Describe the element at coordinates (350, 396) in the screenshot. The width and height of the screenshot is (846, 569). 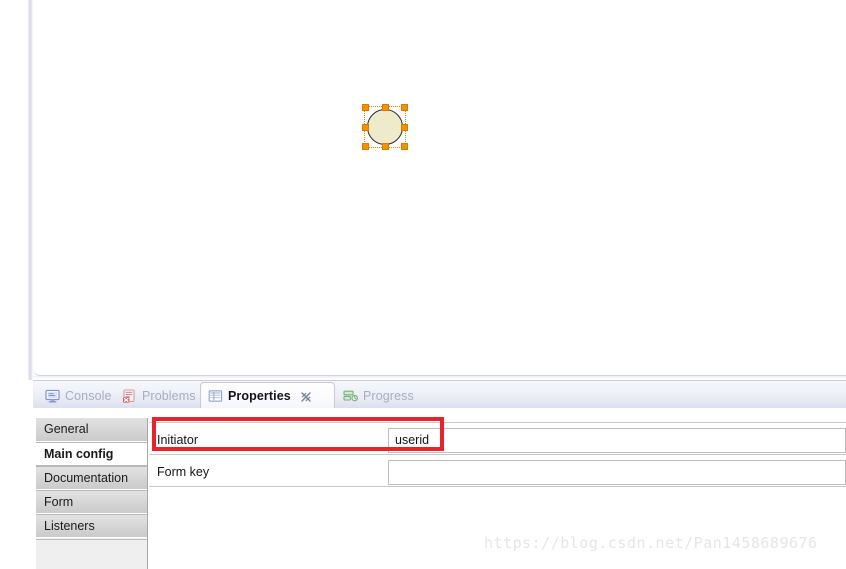
I see `progress-icon` at that location.